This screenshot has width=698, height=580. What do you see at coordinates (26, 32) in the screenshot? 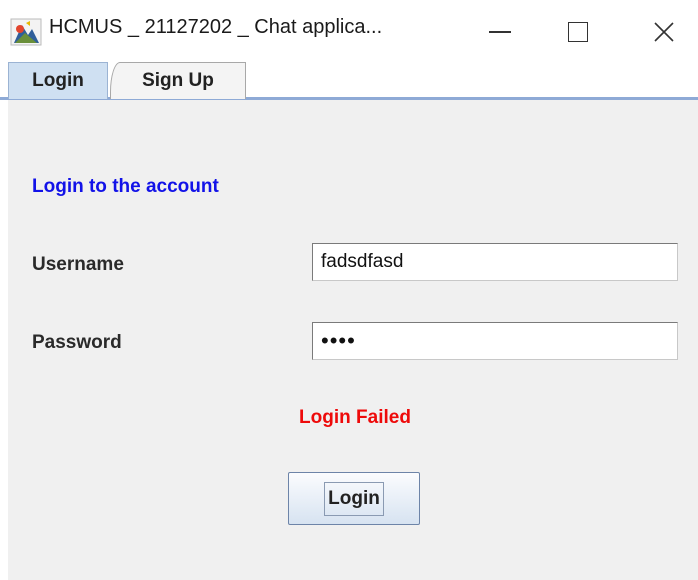
I see `java-app-icon` at bounding box center [26, 32].